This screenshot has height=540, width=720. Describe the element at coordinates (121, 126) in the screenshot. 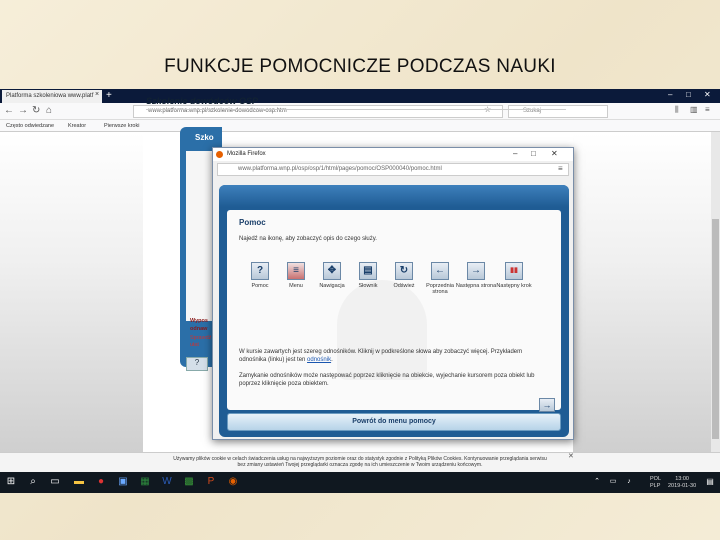

I see `bookmark-item: Pierwsze kroki` at that location.